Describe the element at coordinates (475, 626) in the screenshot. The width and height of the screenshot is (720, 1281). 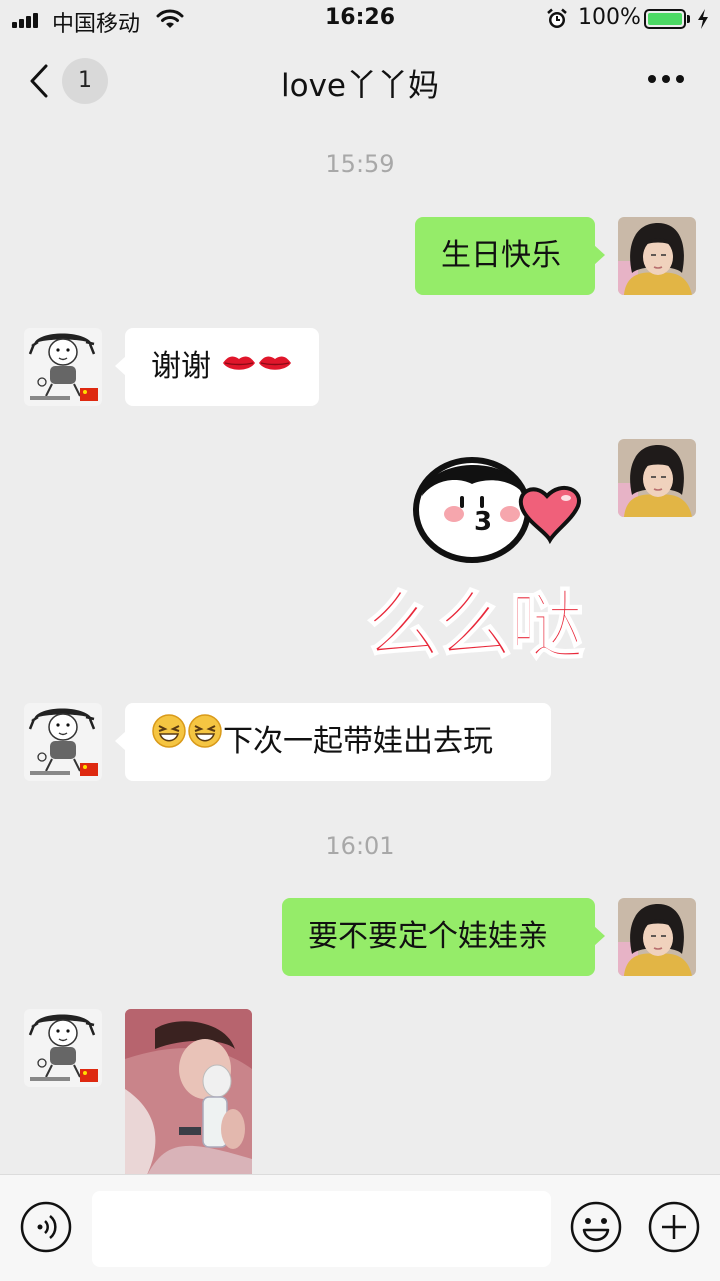
I see `sticker-text: 么么哒` at that location.